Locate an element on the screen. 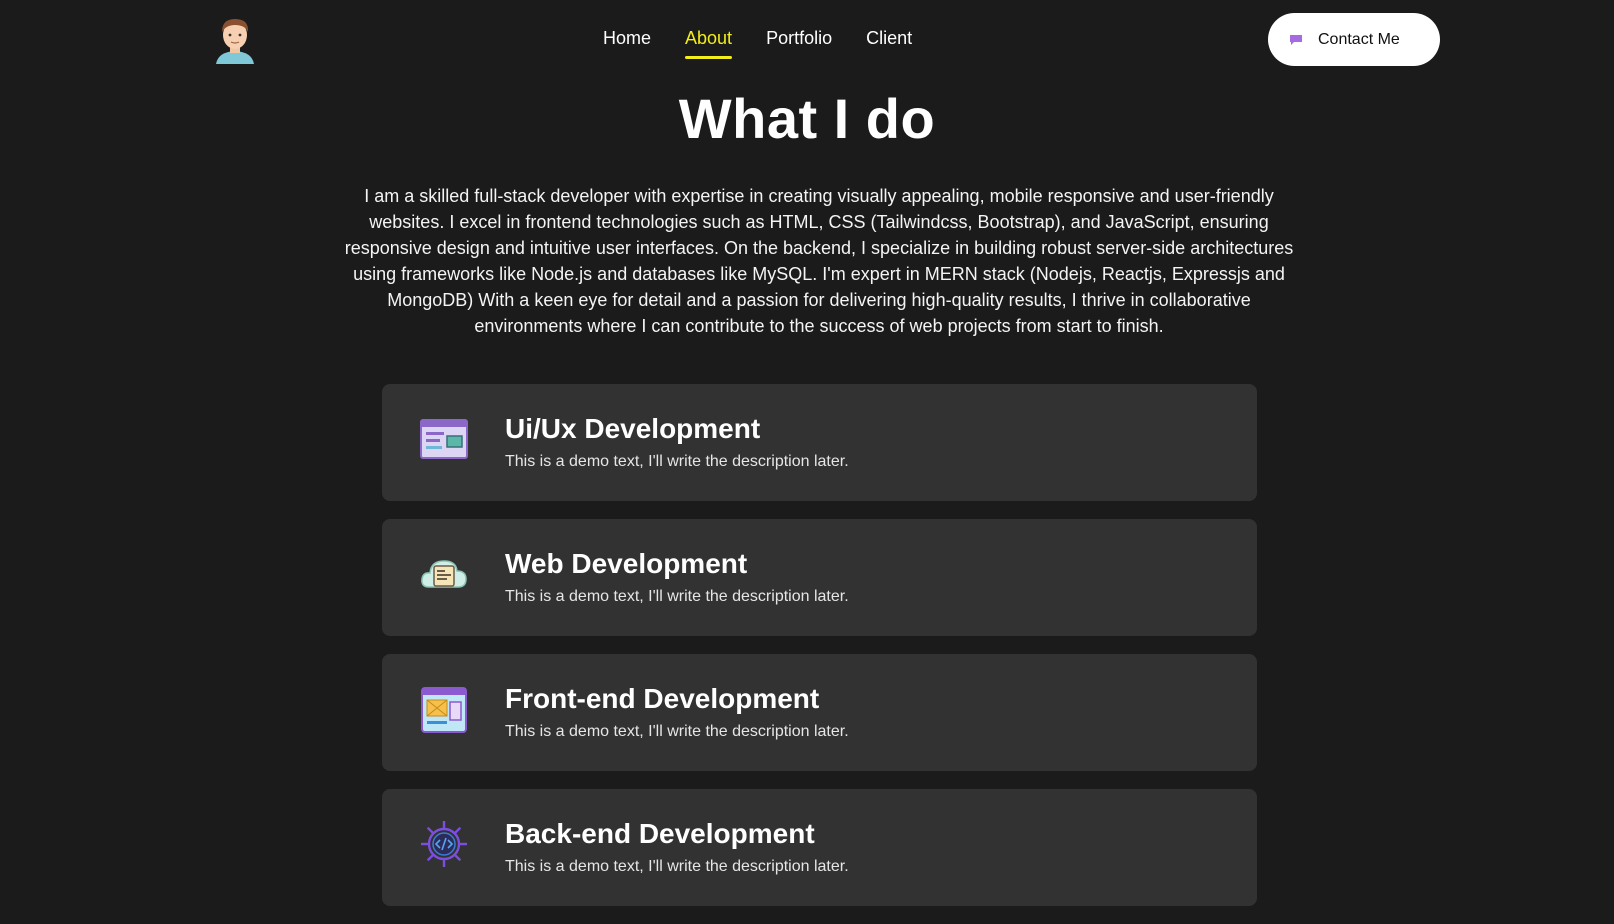  service-title: Back-end Development is located at coordinates (660, 833).